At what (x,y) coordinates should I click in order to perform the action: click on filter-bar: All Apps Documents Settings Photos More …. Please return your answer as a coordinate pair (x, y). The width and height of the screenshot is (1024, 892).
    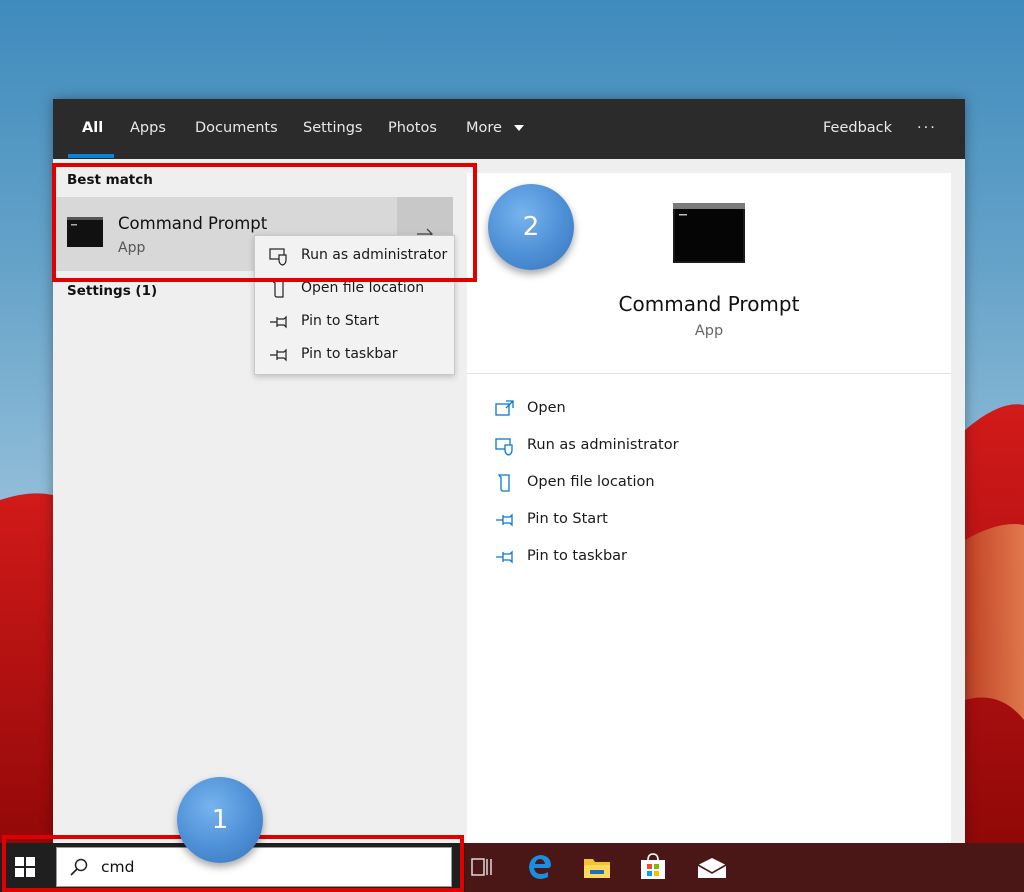
    Looking at the image, I should click on (509, 129).